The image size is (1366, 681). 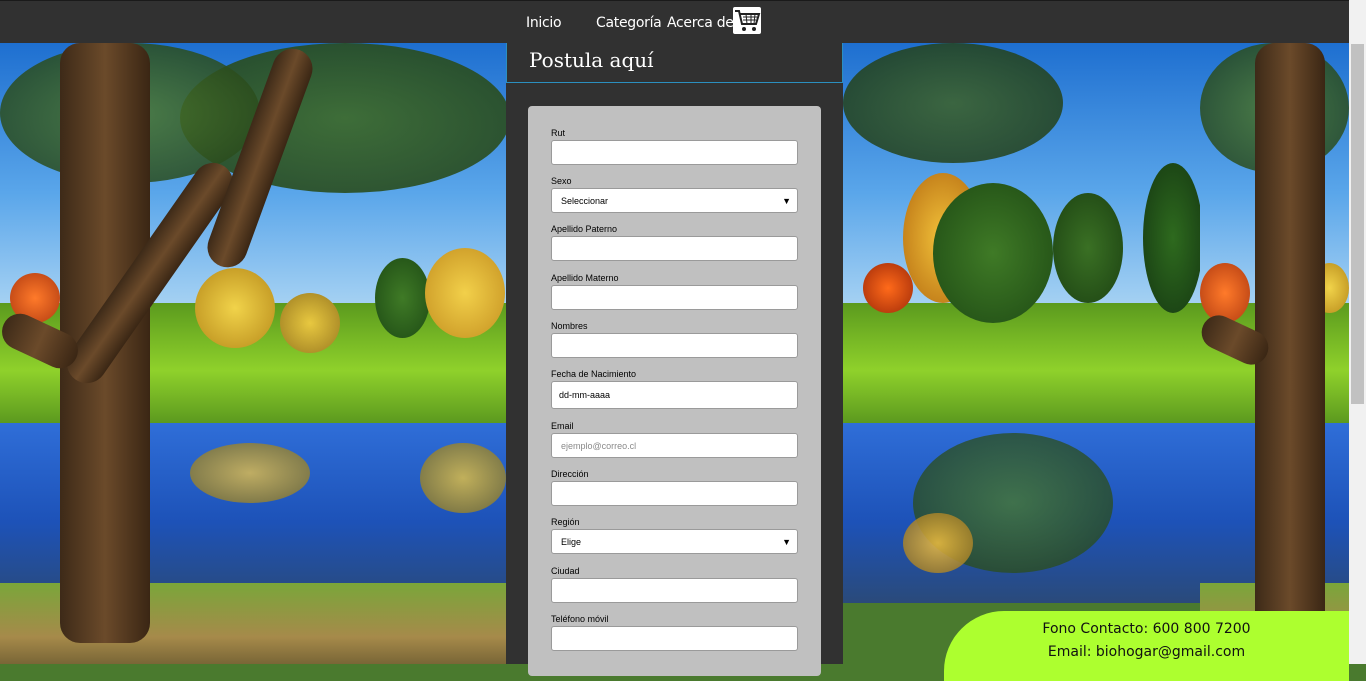 I want to click on label-direccion: Dirección, so click(x=570, y=474).